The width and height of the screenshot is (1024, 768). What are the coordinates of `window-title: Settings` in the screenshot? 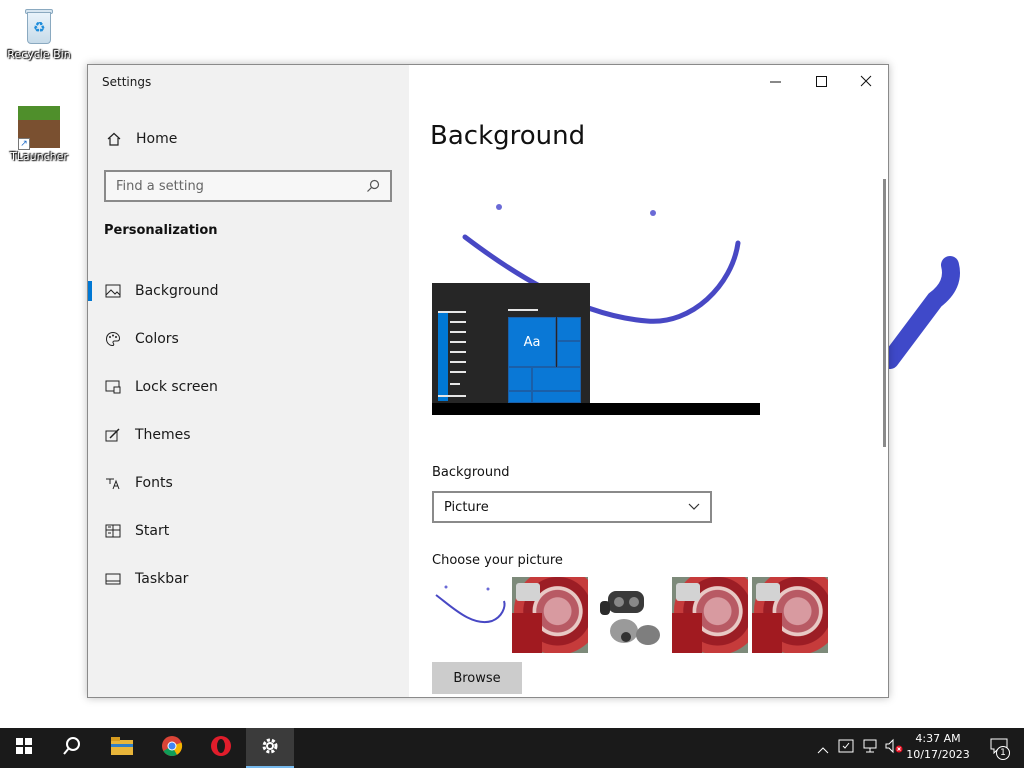 It's located at (127, 82).